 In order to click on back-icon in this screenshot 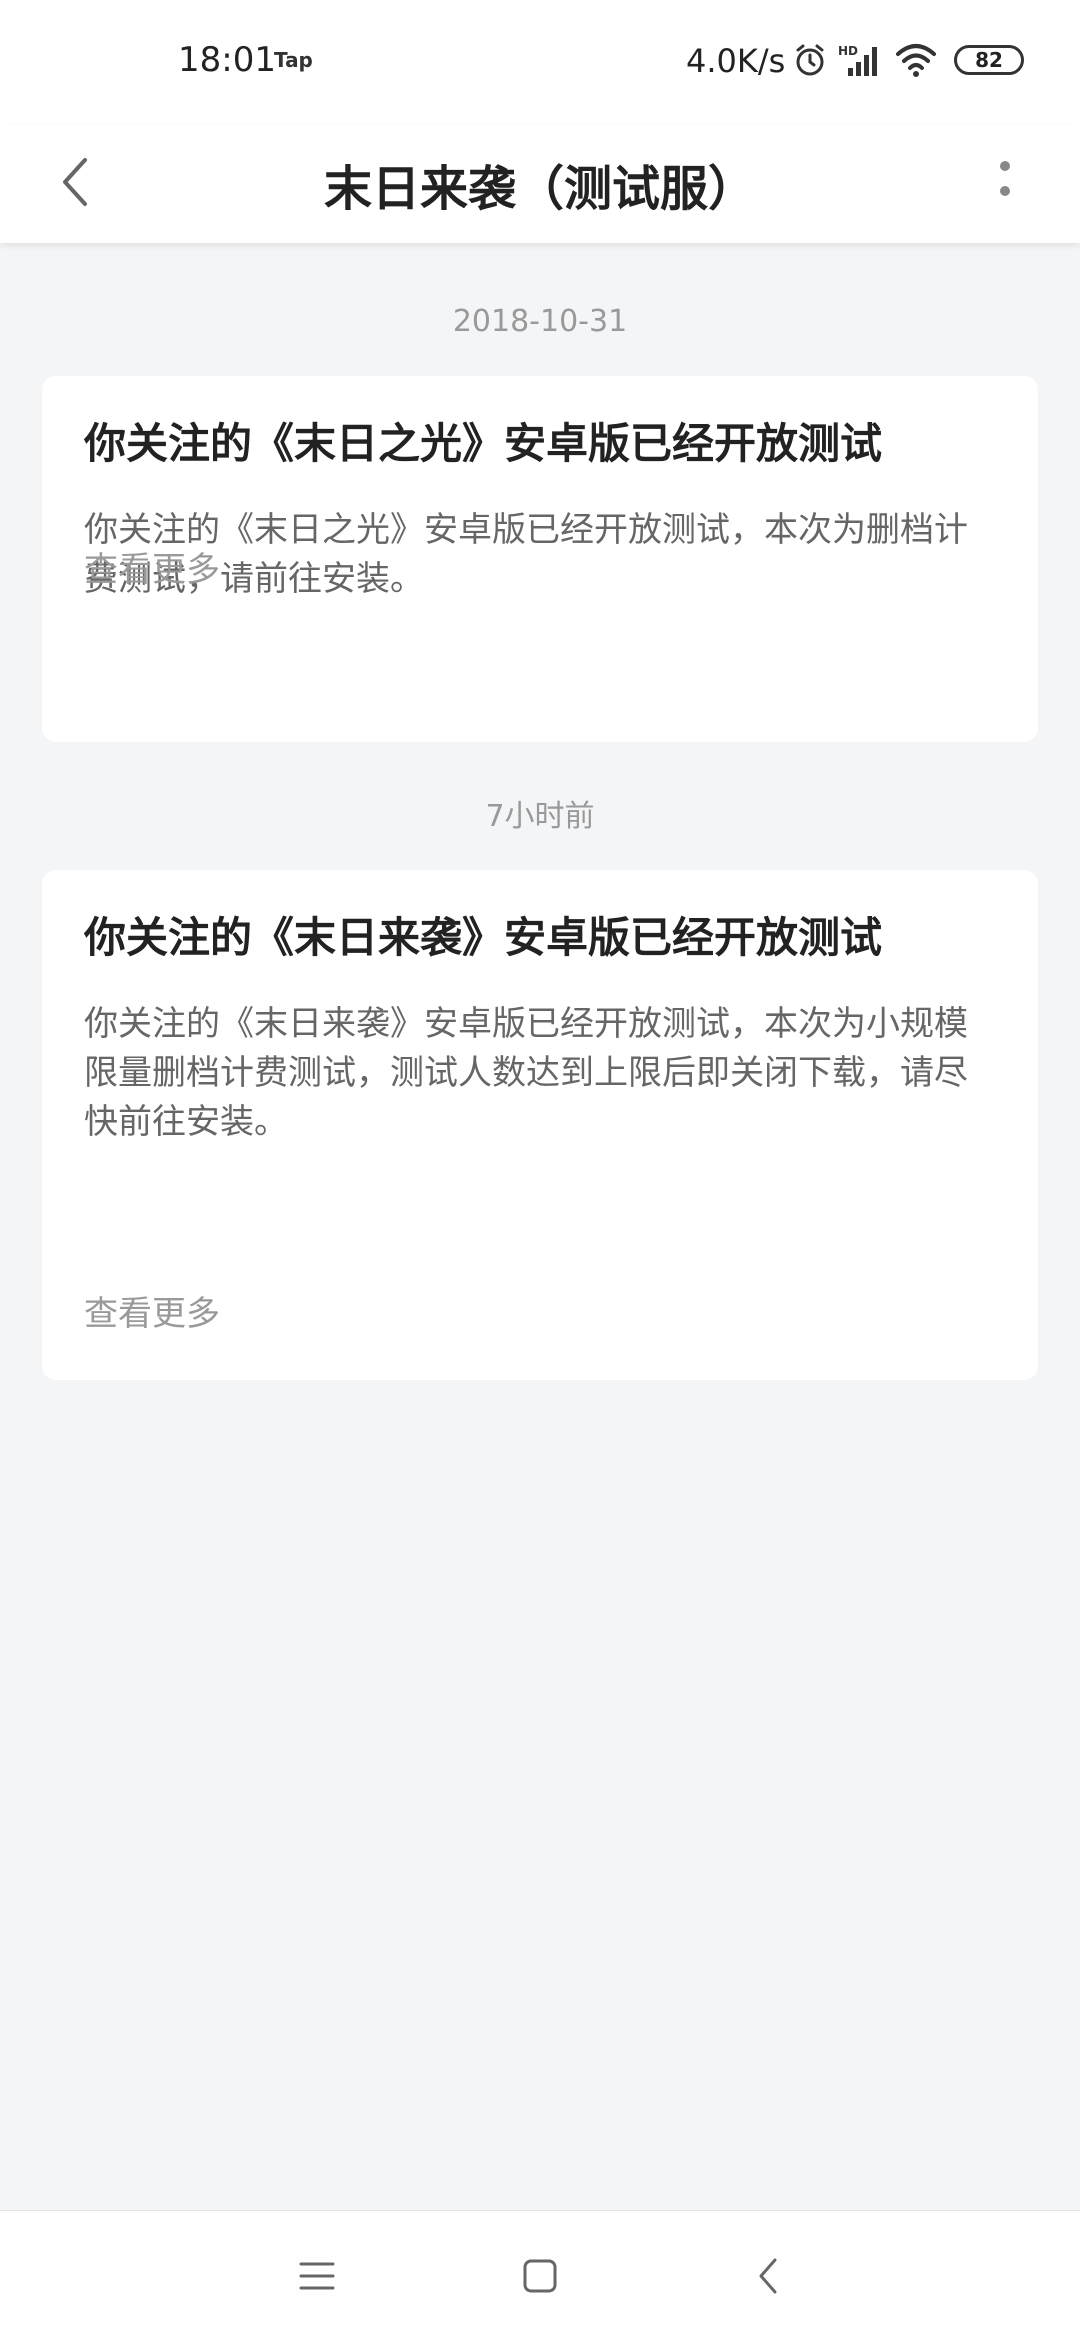, I will do `click(768, 2276)`.